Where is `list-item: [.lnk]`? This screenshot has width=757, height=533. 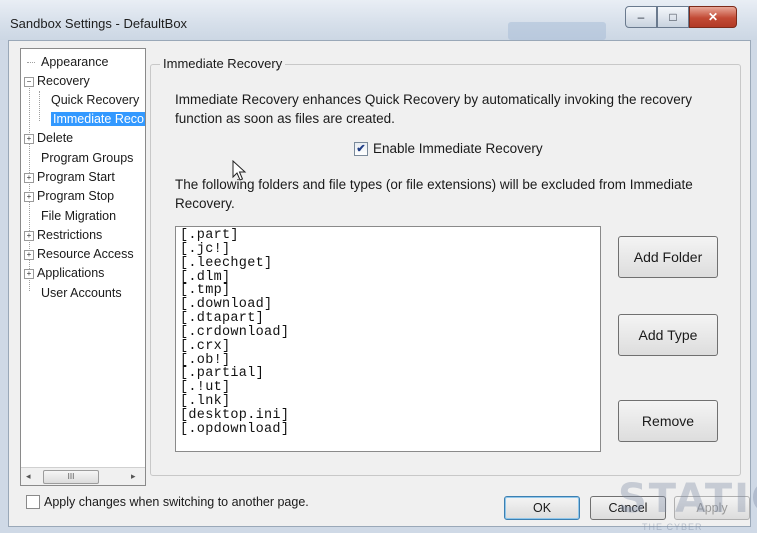
list-item: [.lnk] is located at coordinates (388, 402).